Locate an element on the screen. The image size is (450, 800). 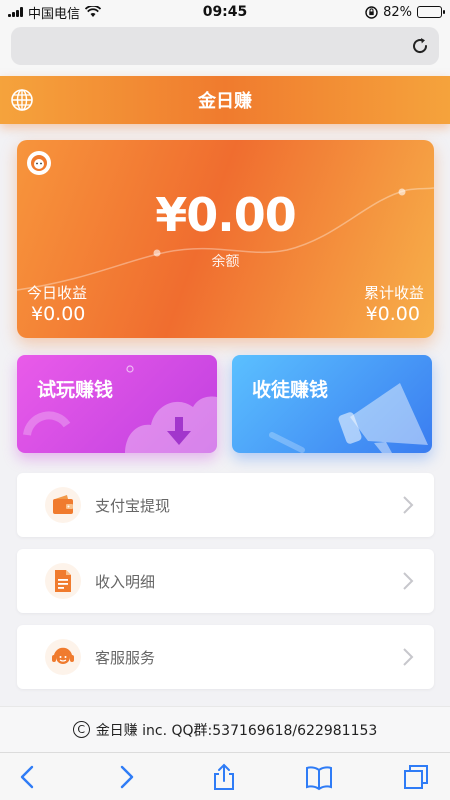
battery-percent: 82% is located at coordinates (397, 12).